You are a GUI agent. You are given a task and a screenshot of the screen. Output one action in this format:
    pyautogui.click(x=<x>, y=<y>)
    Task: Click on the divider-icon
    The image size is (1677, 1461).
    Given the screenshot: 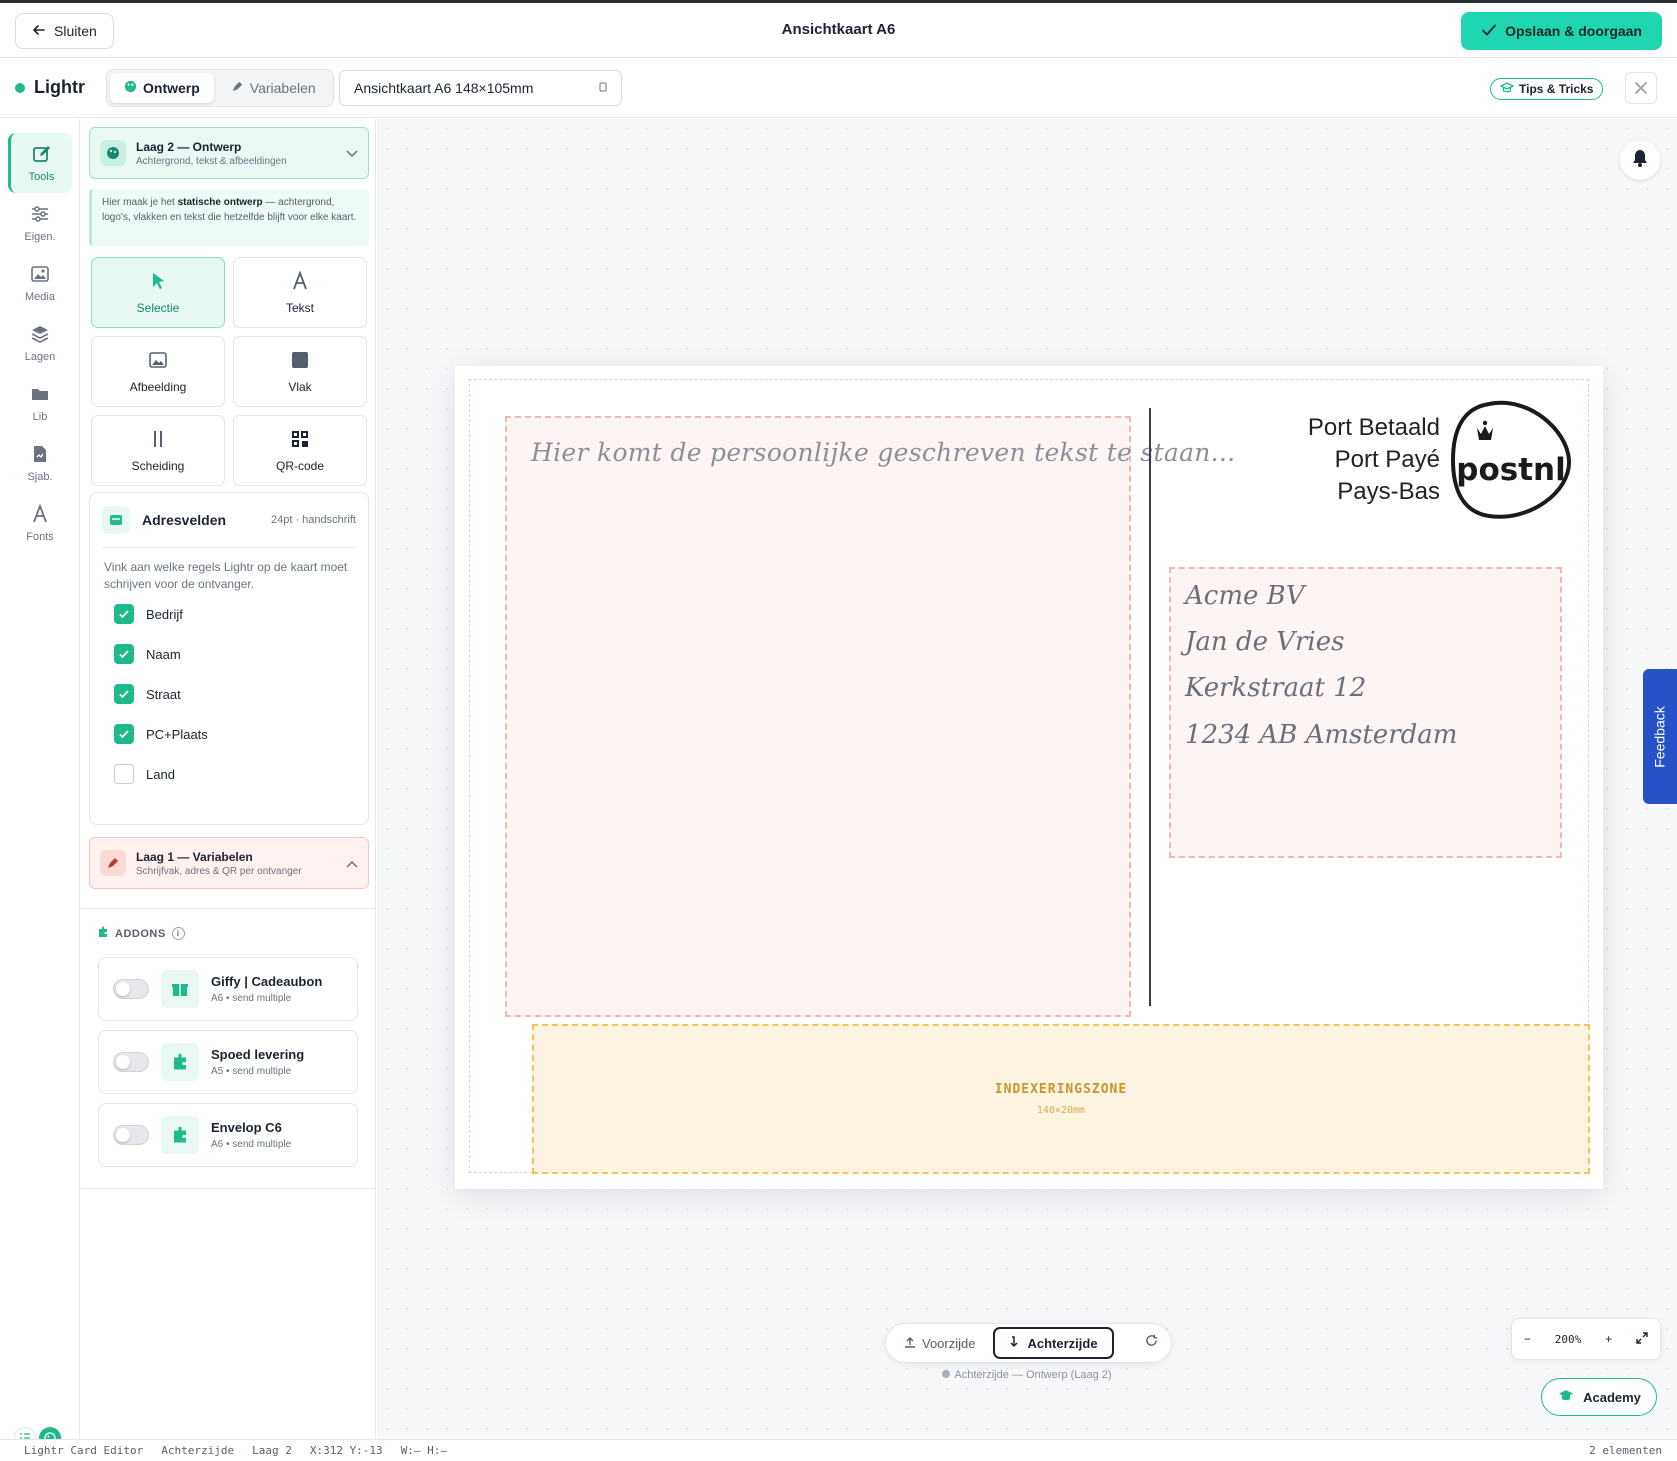 What is the action you would take?
    pyautogui.click(x=158, y=440)
    